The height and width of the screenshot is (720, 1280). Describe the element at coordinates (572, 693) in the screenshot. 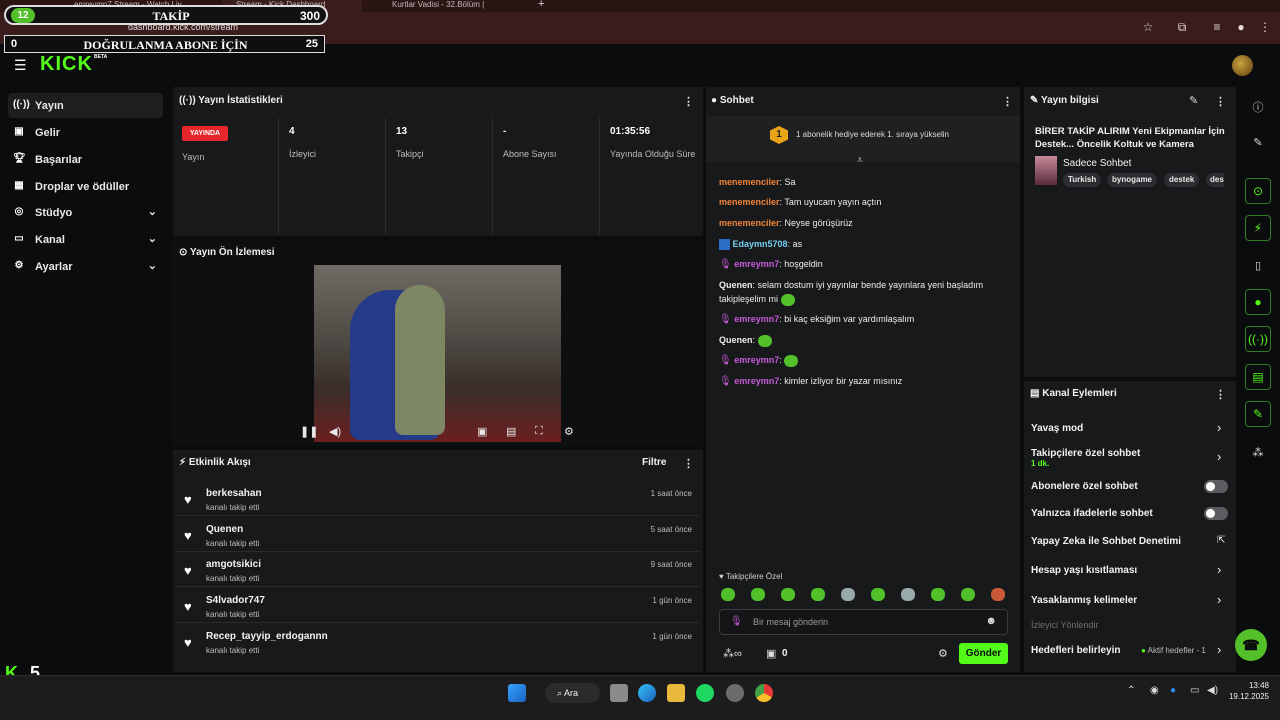

I see `taskbar-search: ⌕ Ara` at that location.